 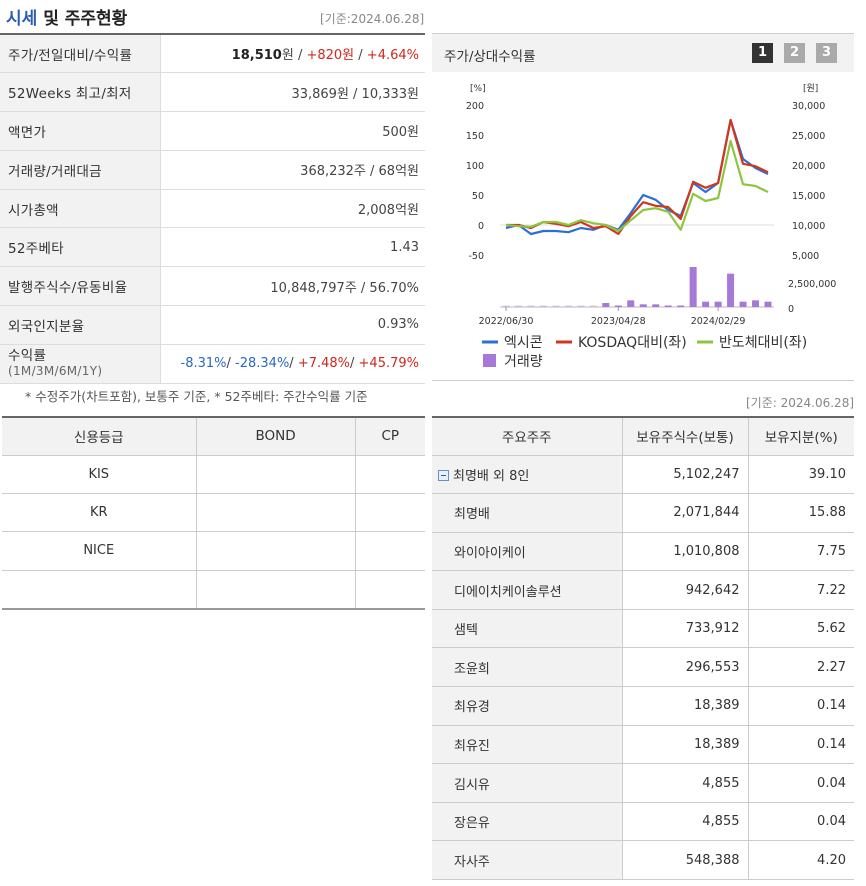 I want to click on price-row: 52Weeks 최고/최저 33,869원 / 10,333원, so click(x=212, y=92).